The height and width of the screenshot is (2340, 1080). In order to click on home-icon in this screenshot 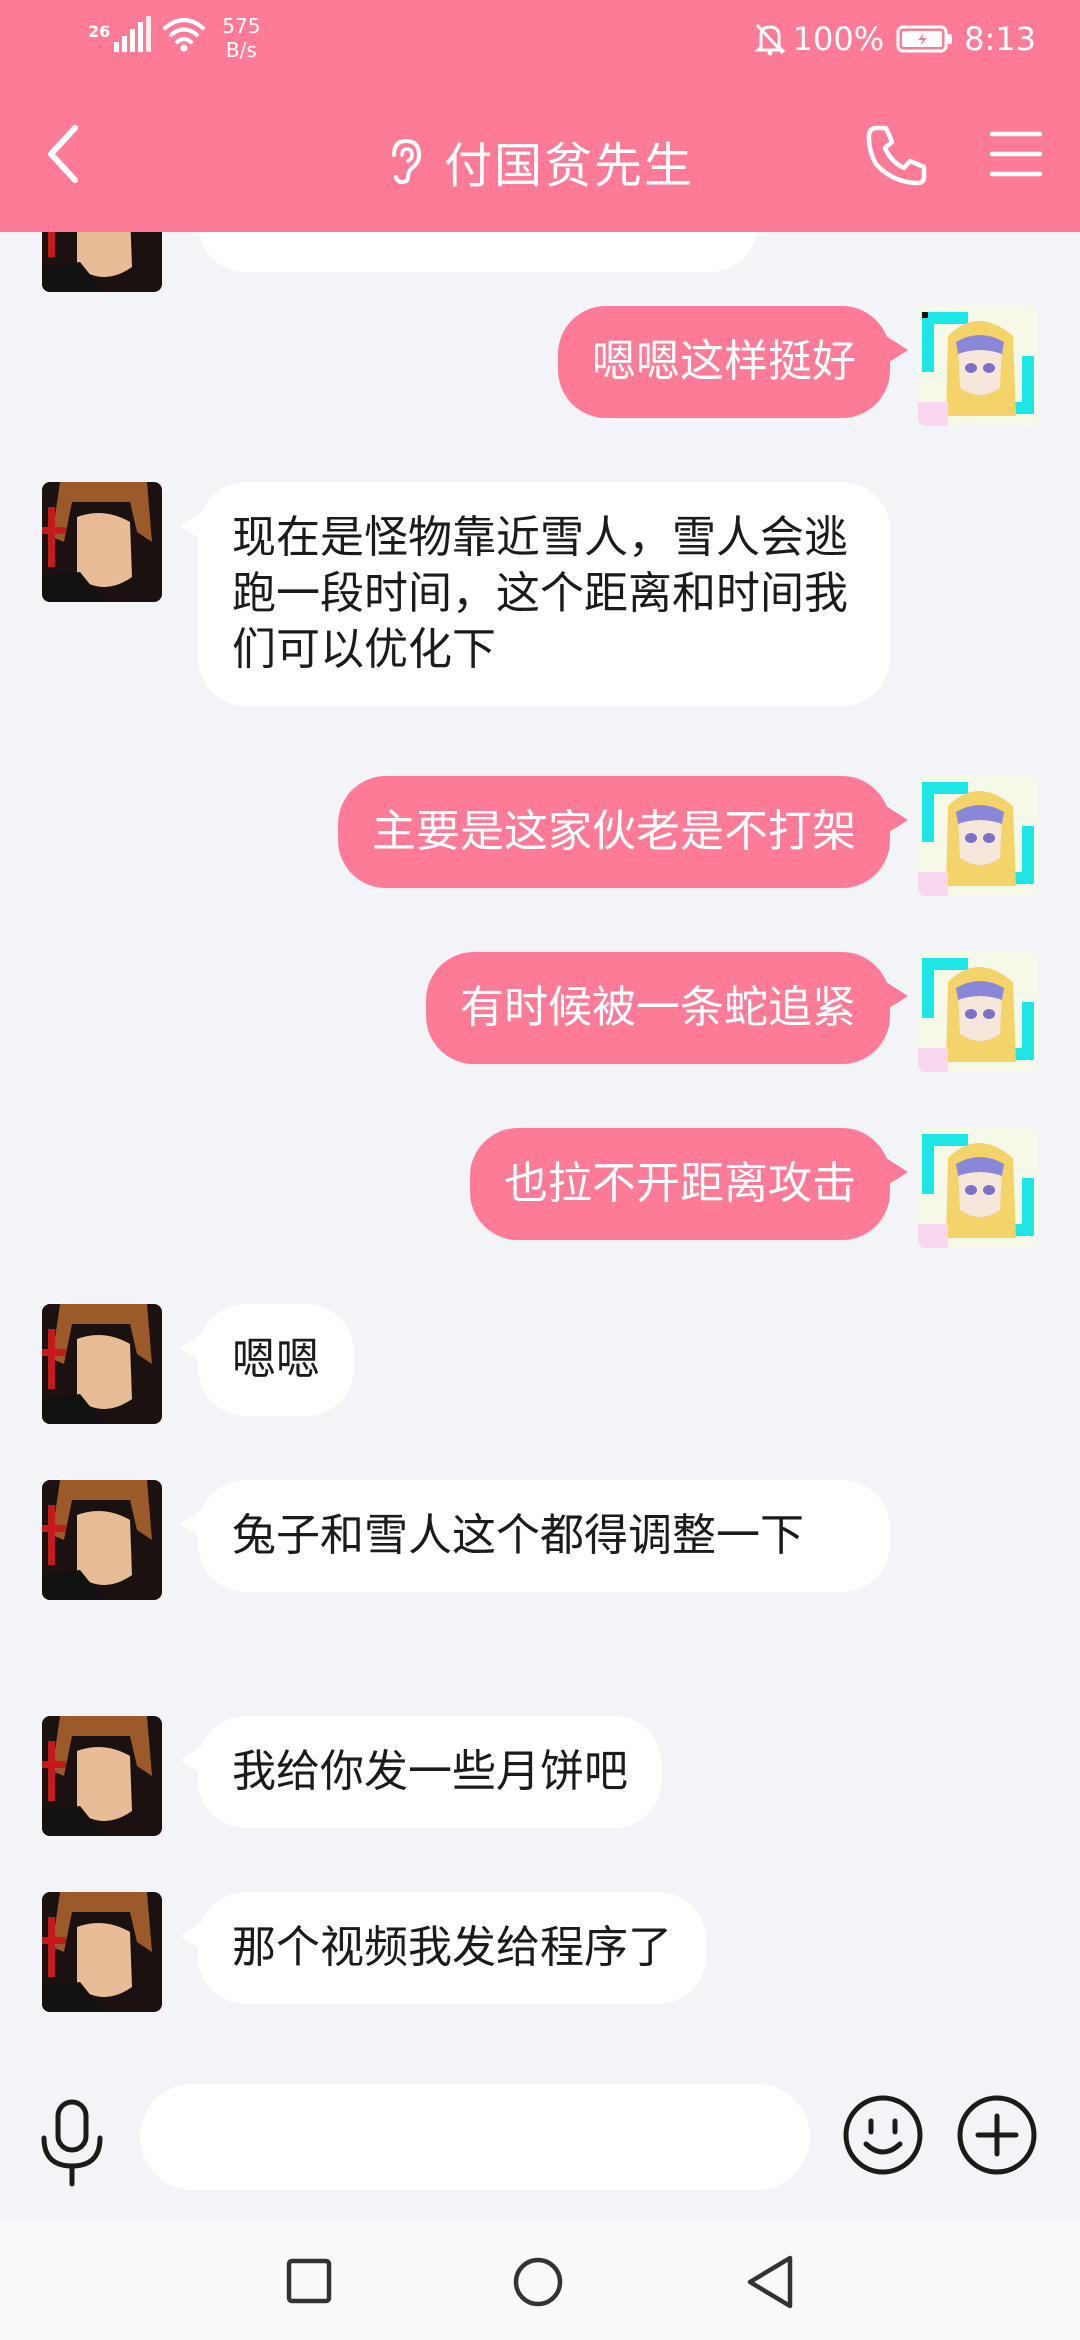, I will do `click(538, 2282)`.